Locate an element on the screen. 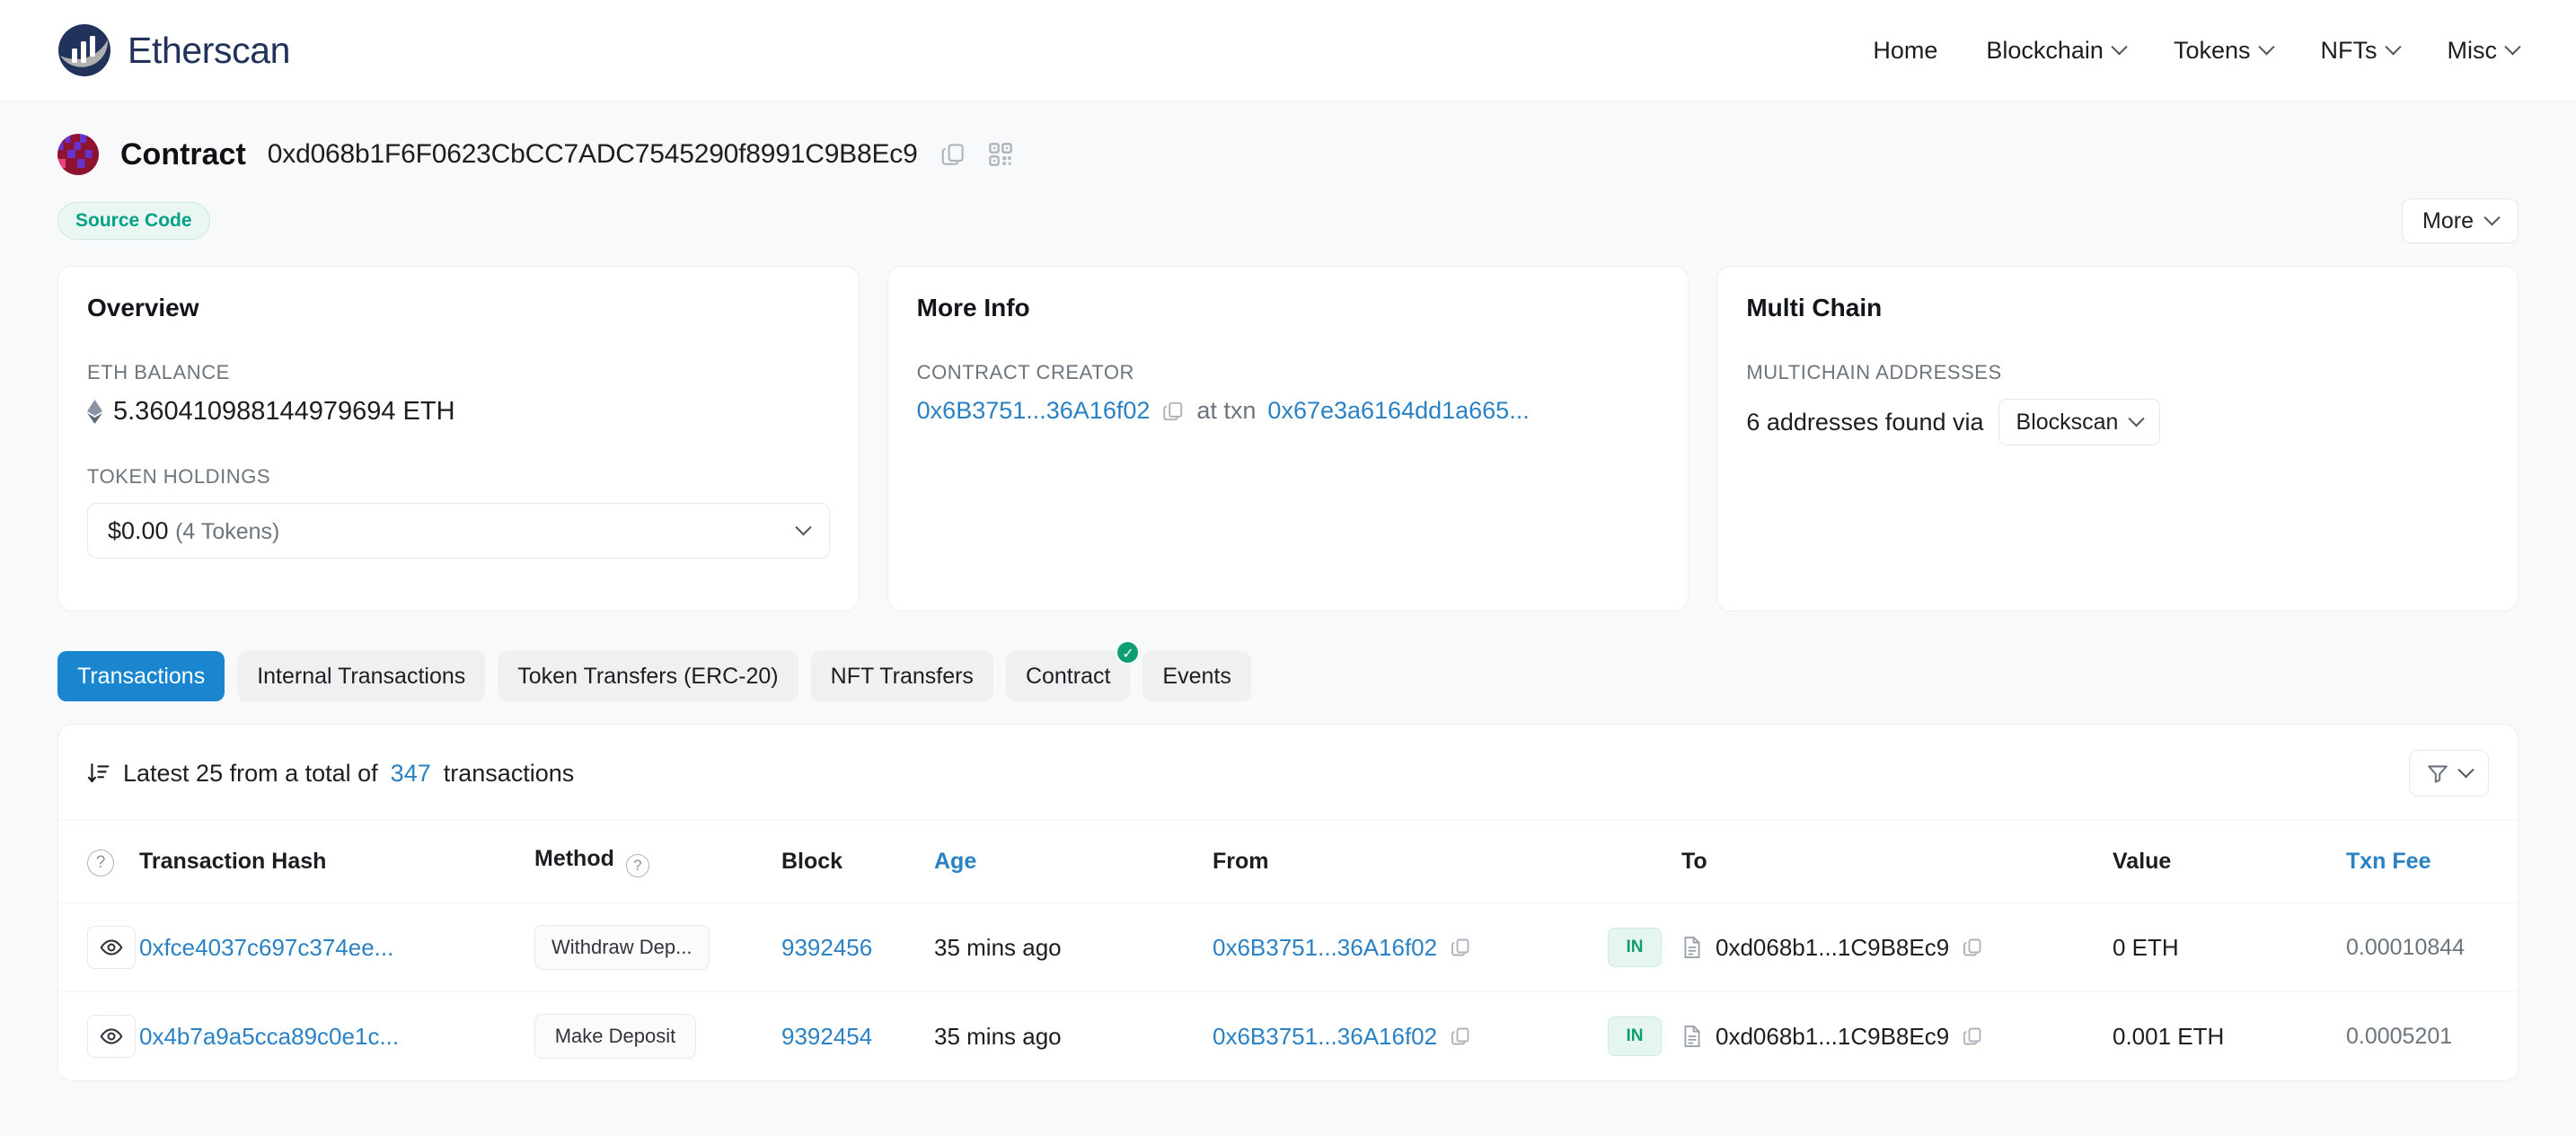 The width and height of the screenshot is (2576, 1136). token-holdings-value: $0.00 is located at coordinates (138, 530).